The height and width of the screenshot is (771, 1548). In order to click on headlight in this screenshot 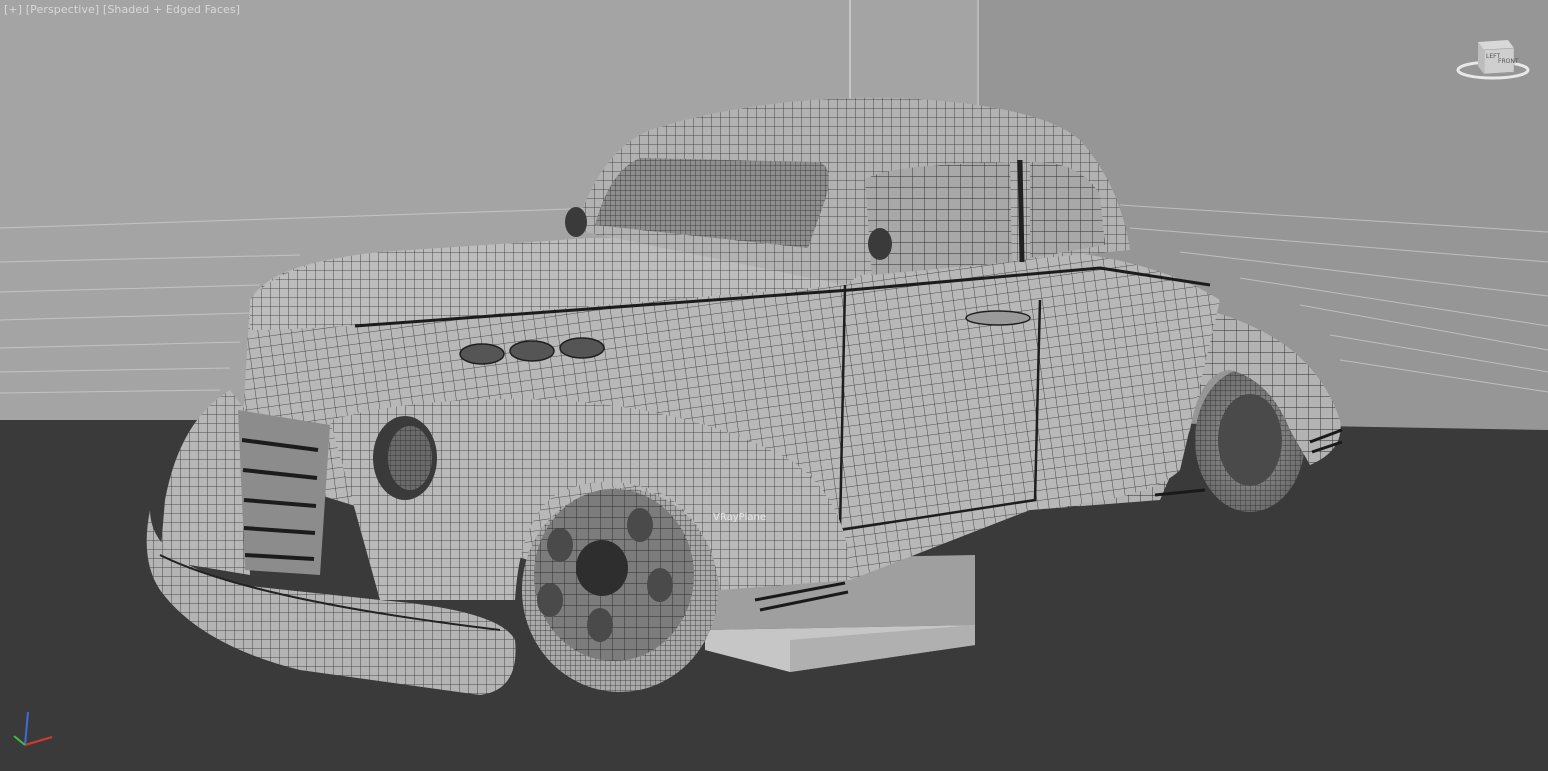, I will do `click(405, 458)`.